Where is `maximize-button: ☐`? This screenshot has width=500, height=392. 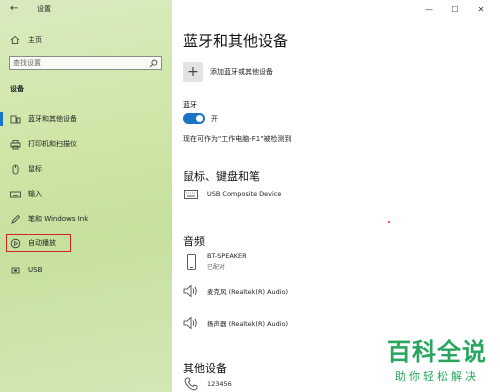
maximize-button: ☐ is located at coordinates (455, 9).